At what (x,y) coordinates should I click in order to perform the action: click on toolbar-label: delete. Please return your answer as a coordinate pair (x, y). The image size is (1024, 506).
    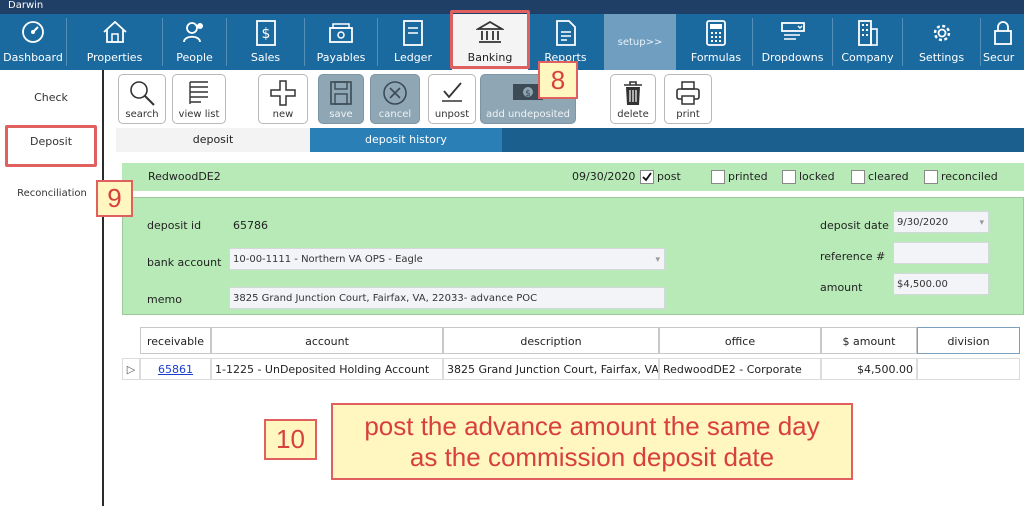
    Looking at the image, I should click on (633, 114).